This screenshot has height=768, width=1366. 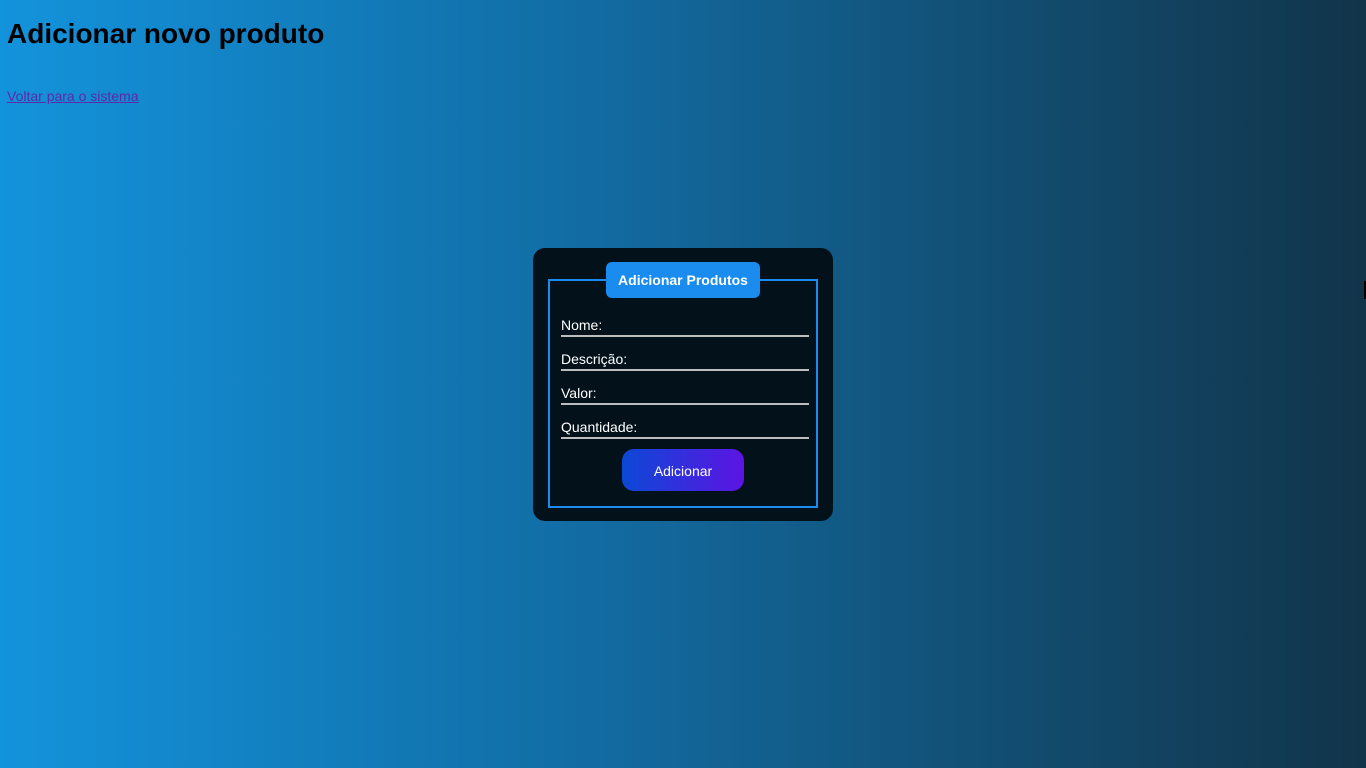 I want to click on description-input, so click(x=685, y=360).